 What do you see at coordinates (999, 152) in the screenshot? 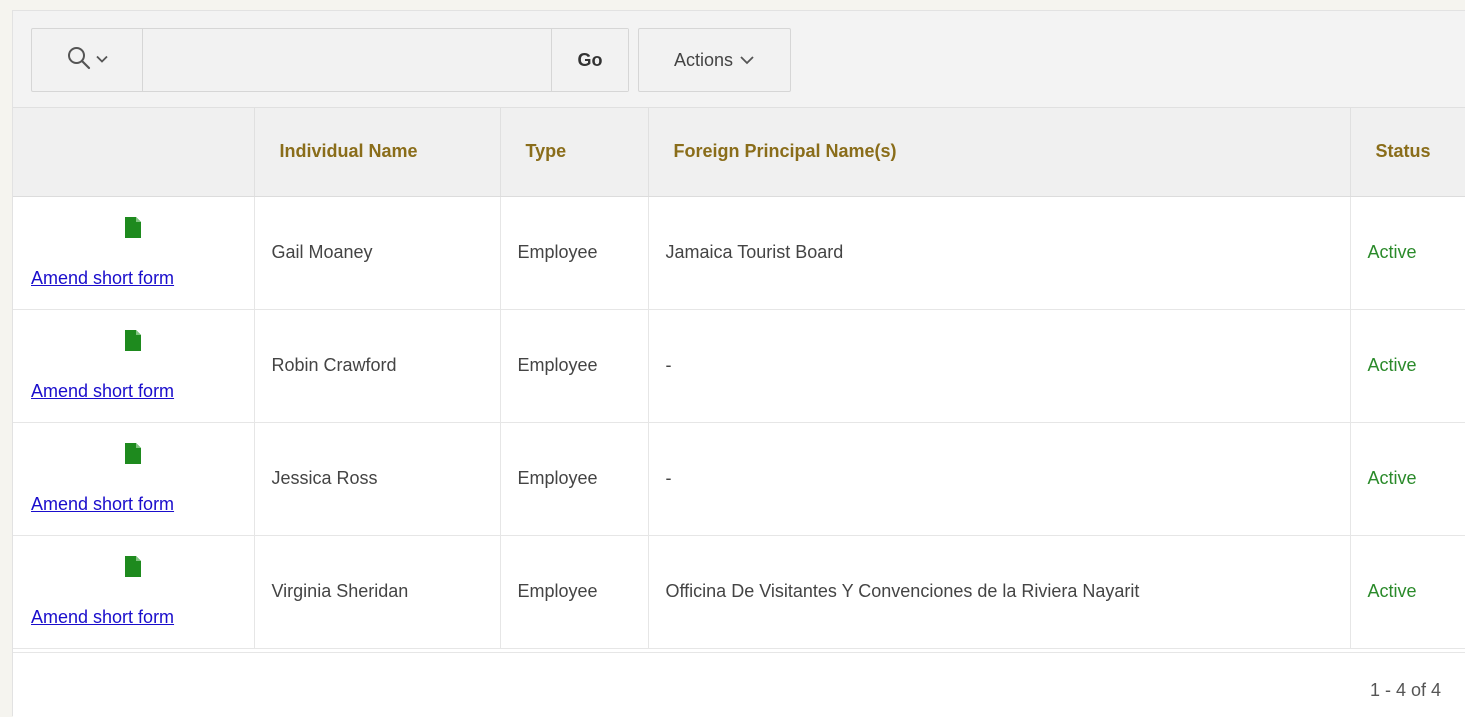
I see `column-header-foreign-principal: Foreign Principal Name(s)` at bounding box center [999, 152].